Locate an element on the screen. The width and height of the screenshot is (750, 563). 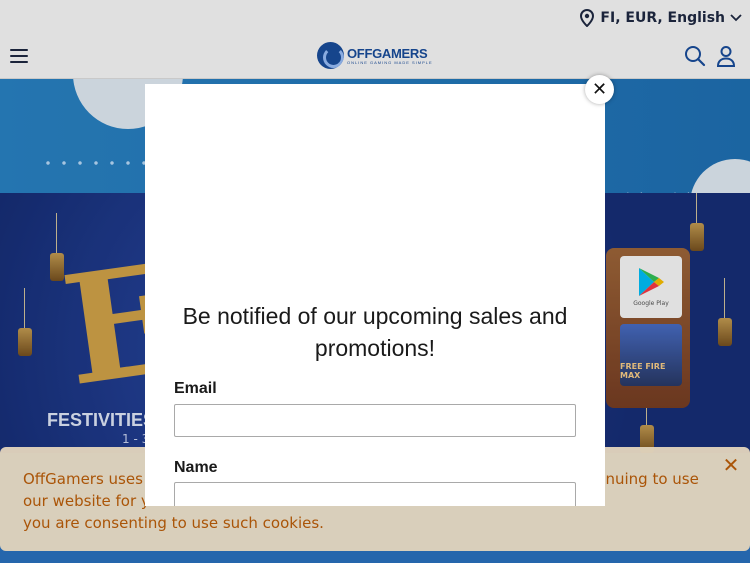
locale-bar: FI, EUR, English is located at coordinates (375, 18).